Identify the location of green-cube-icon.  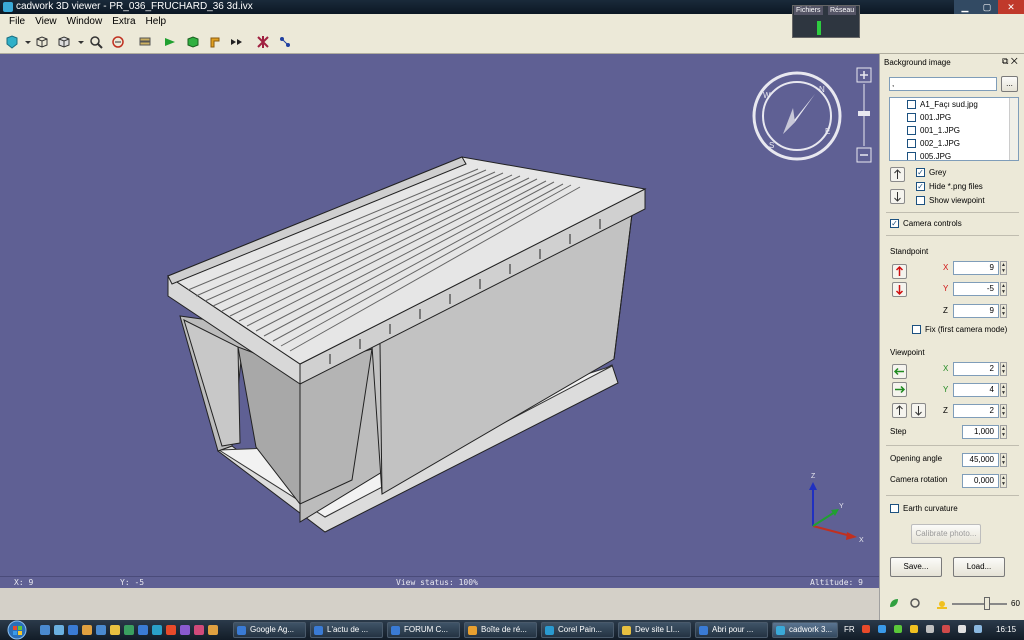
(193, 42).